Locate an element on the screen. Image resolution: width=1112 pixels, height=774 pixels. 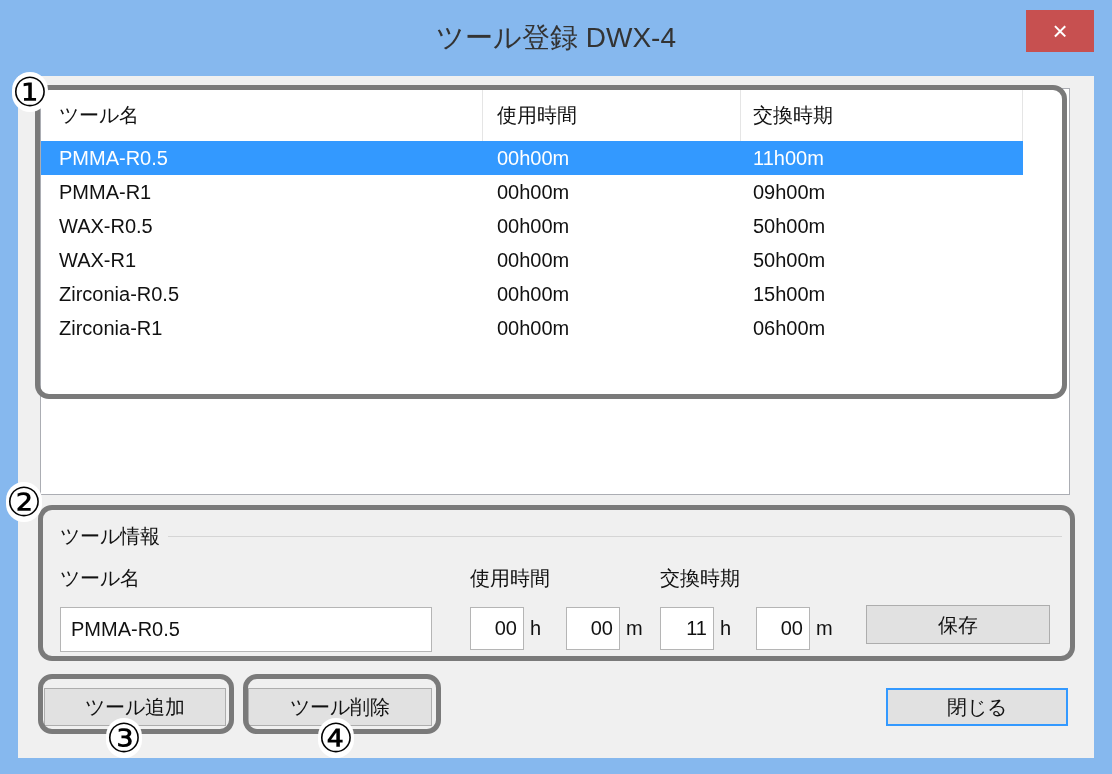
list-row: WAX-R1 00h00m 50h00m is located at coordinates (532, 260).